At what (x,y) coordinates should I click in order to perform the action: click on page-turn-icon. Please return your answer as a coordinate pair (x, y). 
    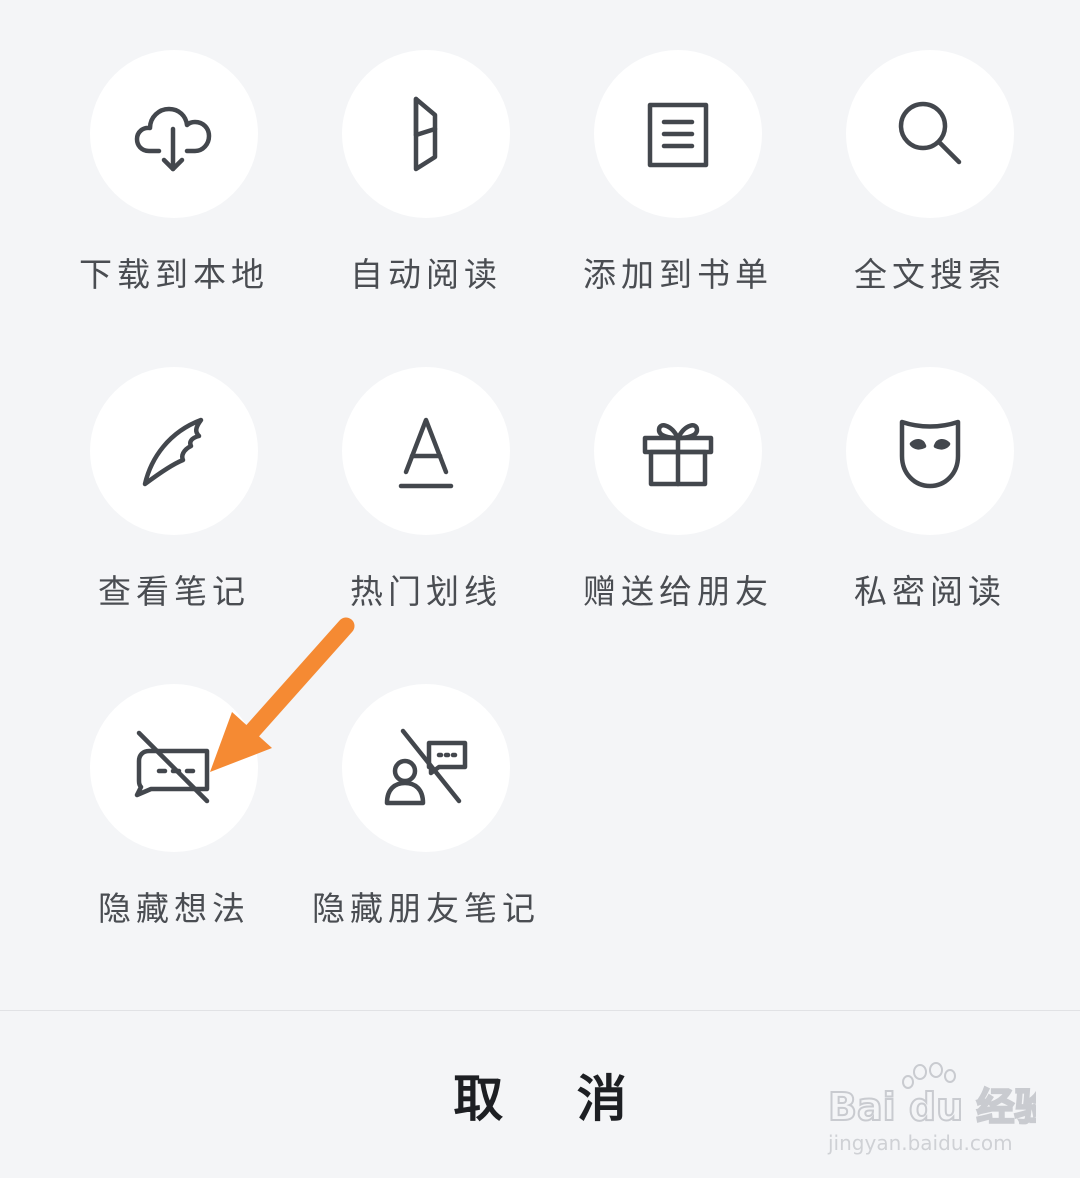
    Looking at the image, I should click on (425, 134).